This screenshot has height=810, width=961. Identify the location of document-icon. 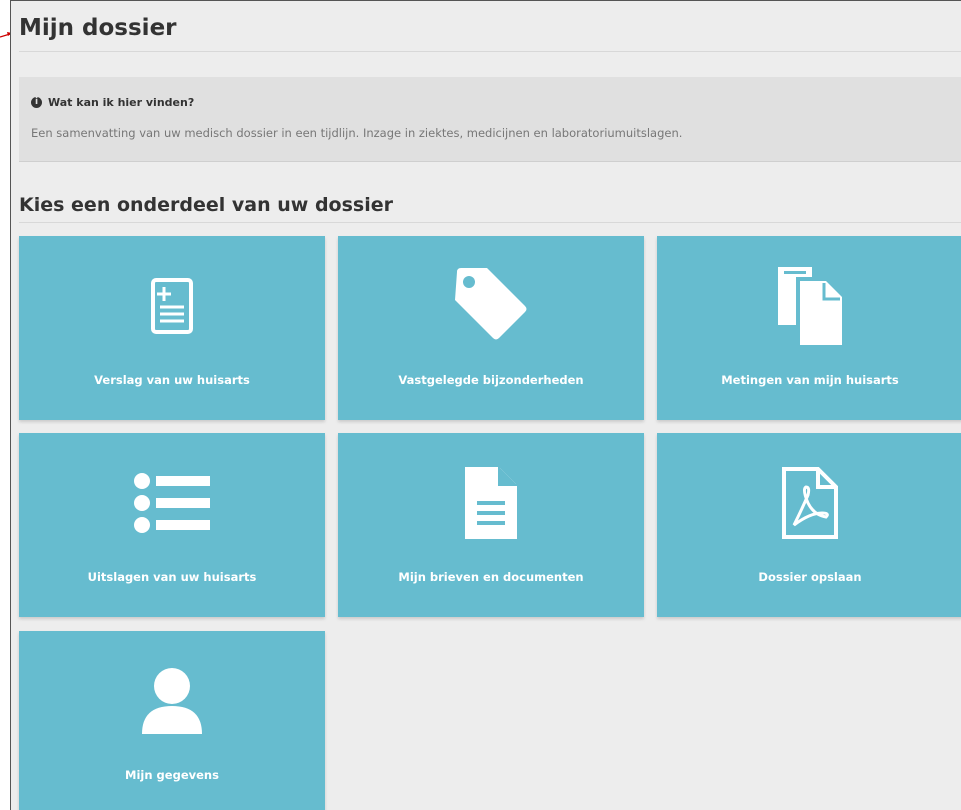
(491, 503).